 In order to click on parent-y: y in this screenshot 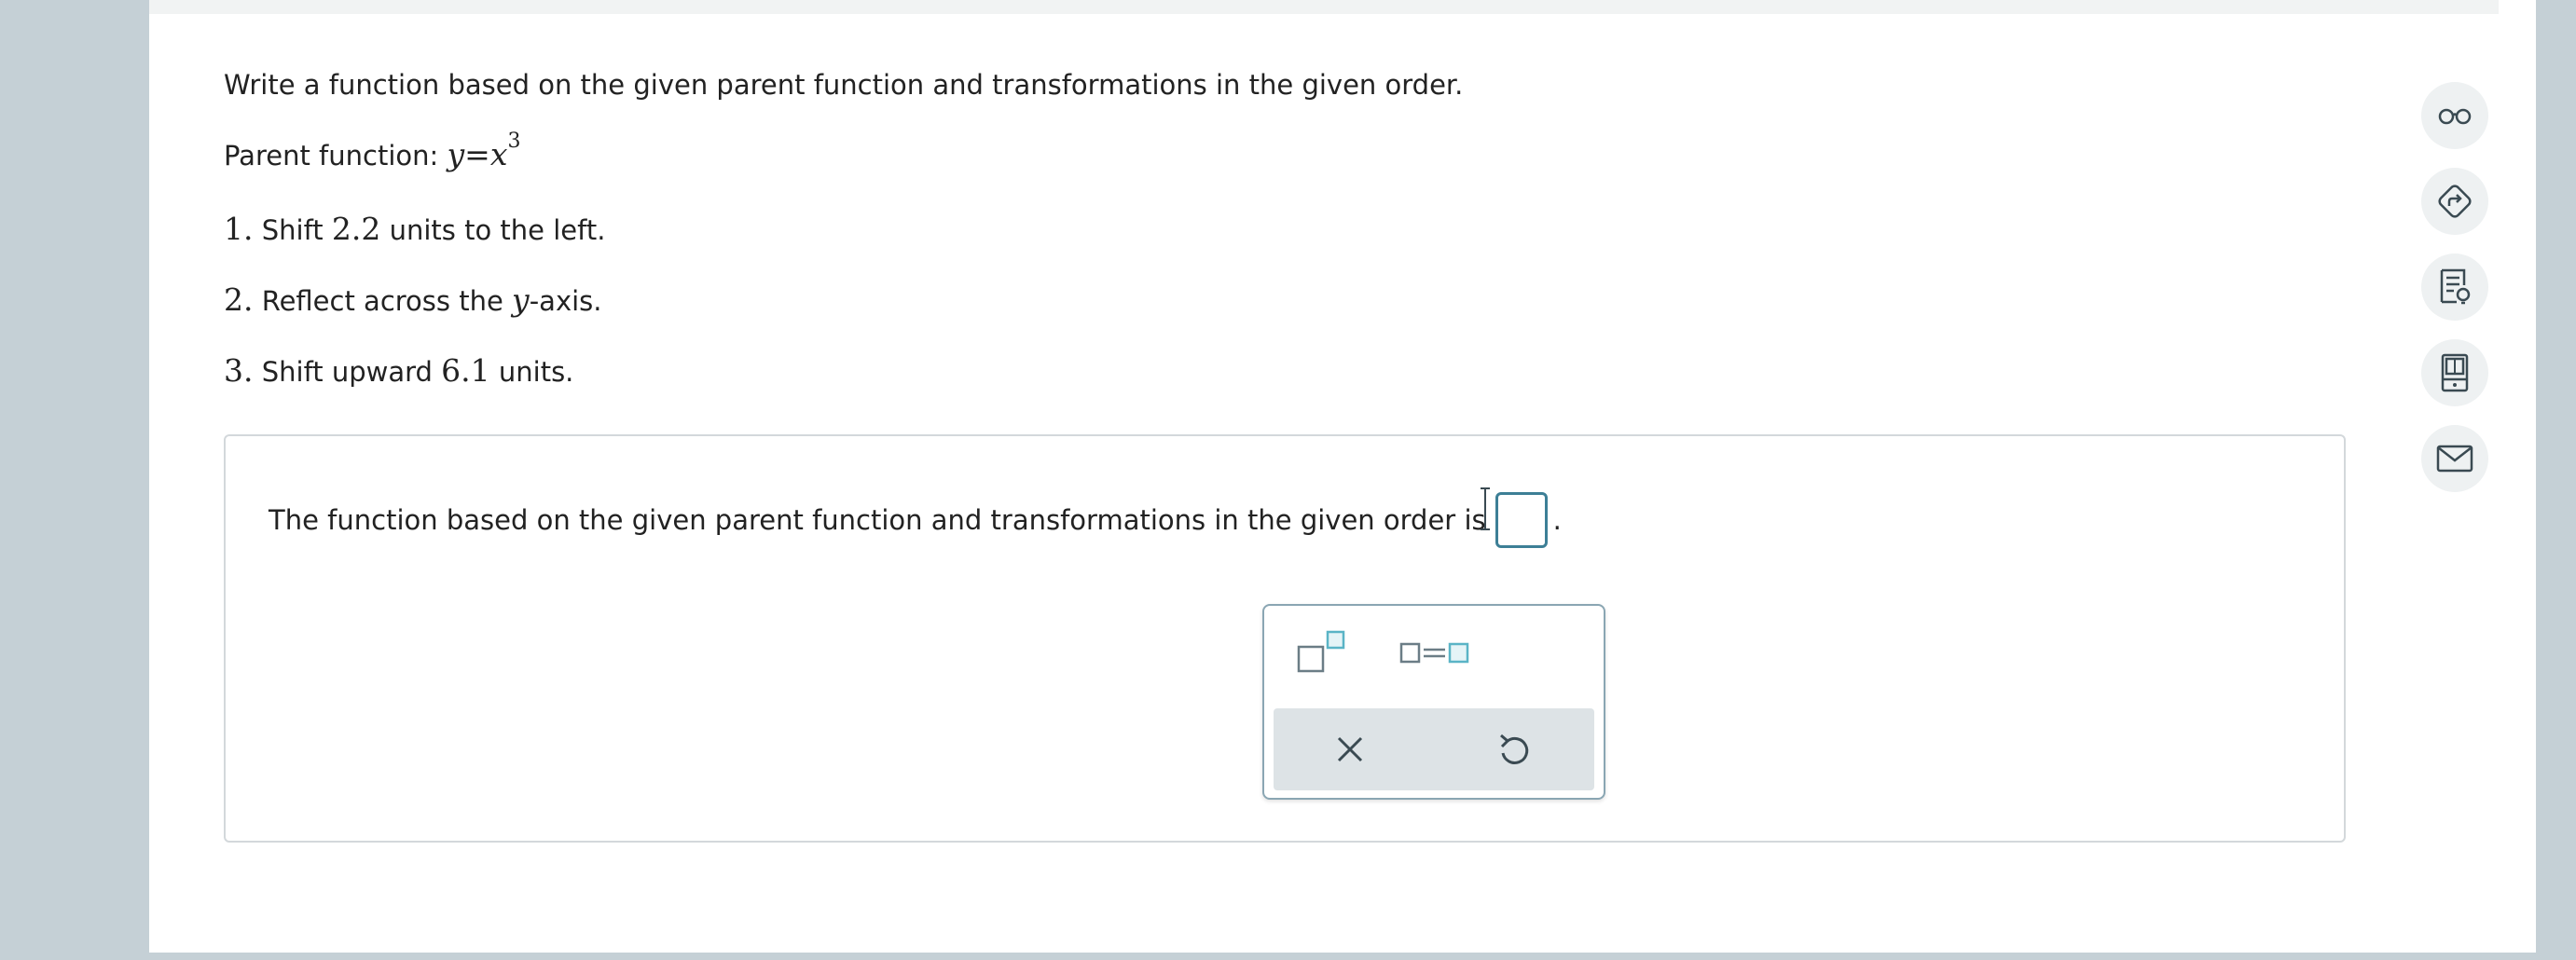, I will do `click(456, 154)`.